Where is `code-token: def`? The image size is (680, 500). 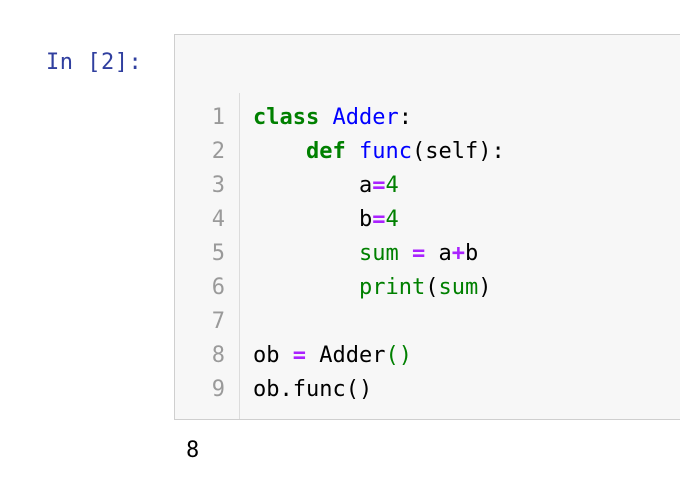 code-token: def is located at coordinates (325, 151).